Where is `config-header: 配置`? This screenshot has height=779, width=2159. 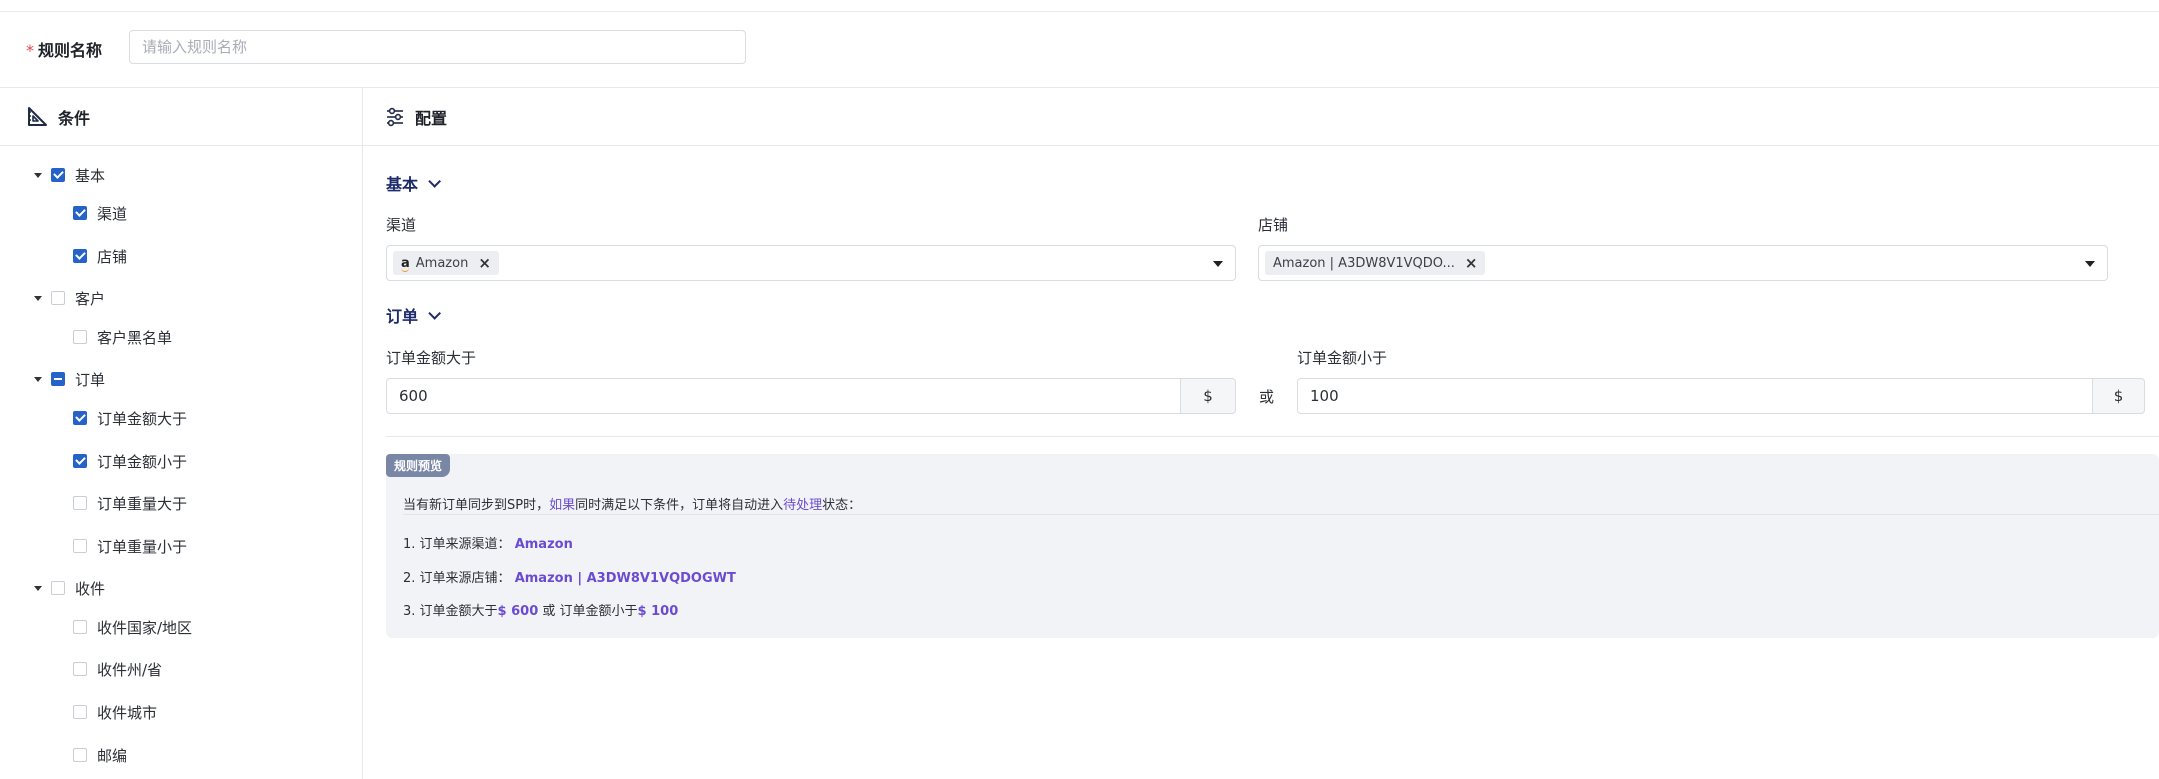 config-header: 配置 is located at coordinates (1261, 117).